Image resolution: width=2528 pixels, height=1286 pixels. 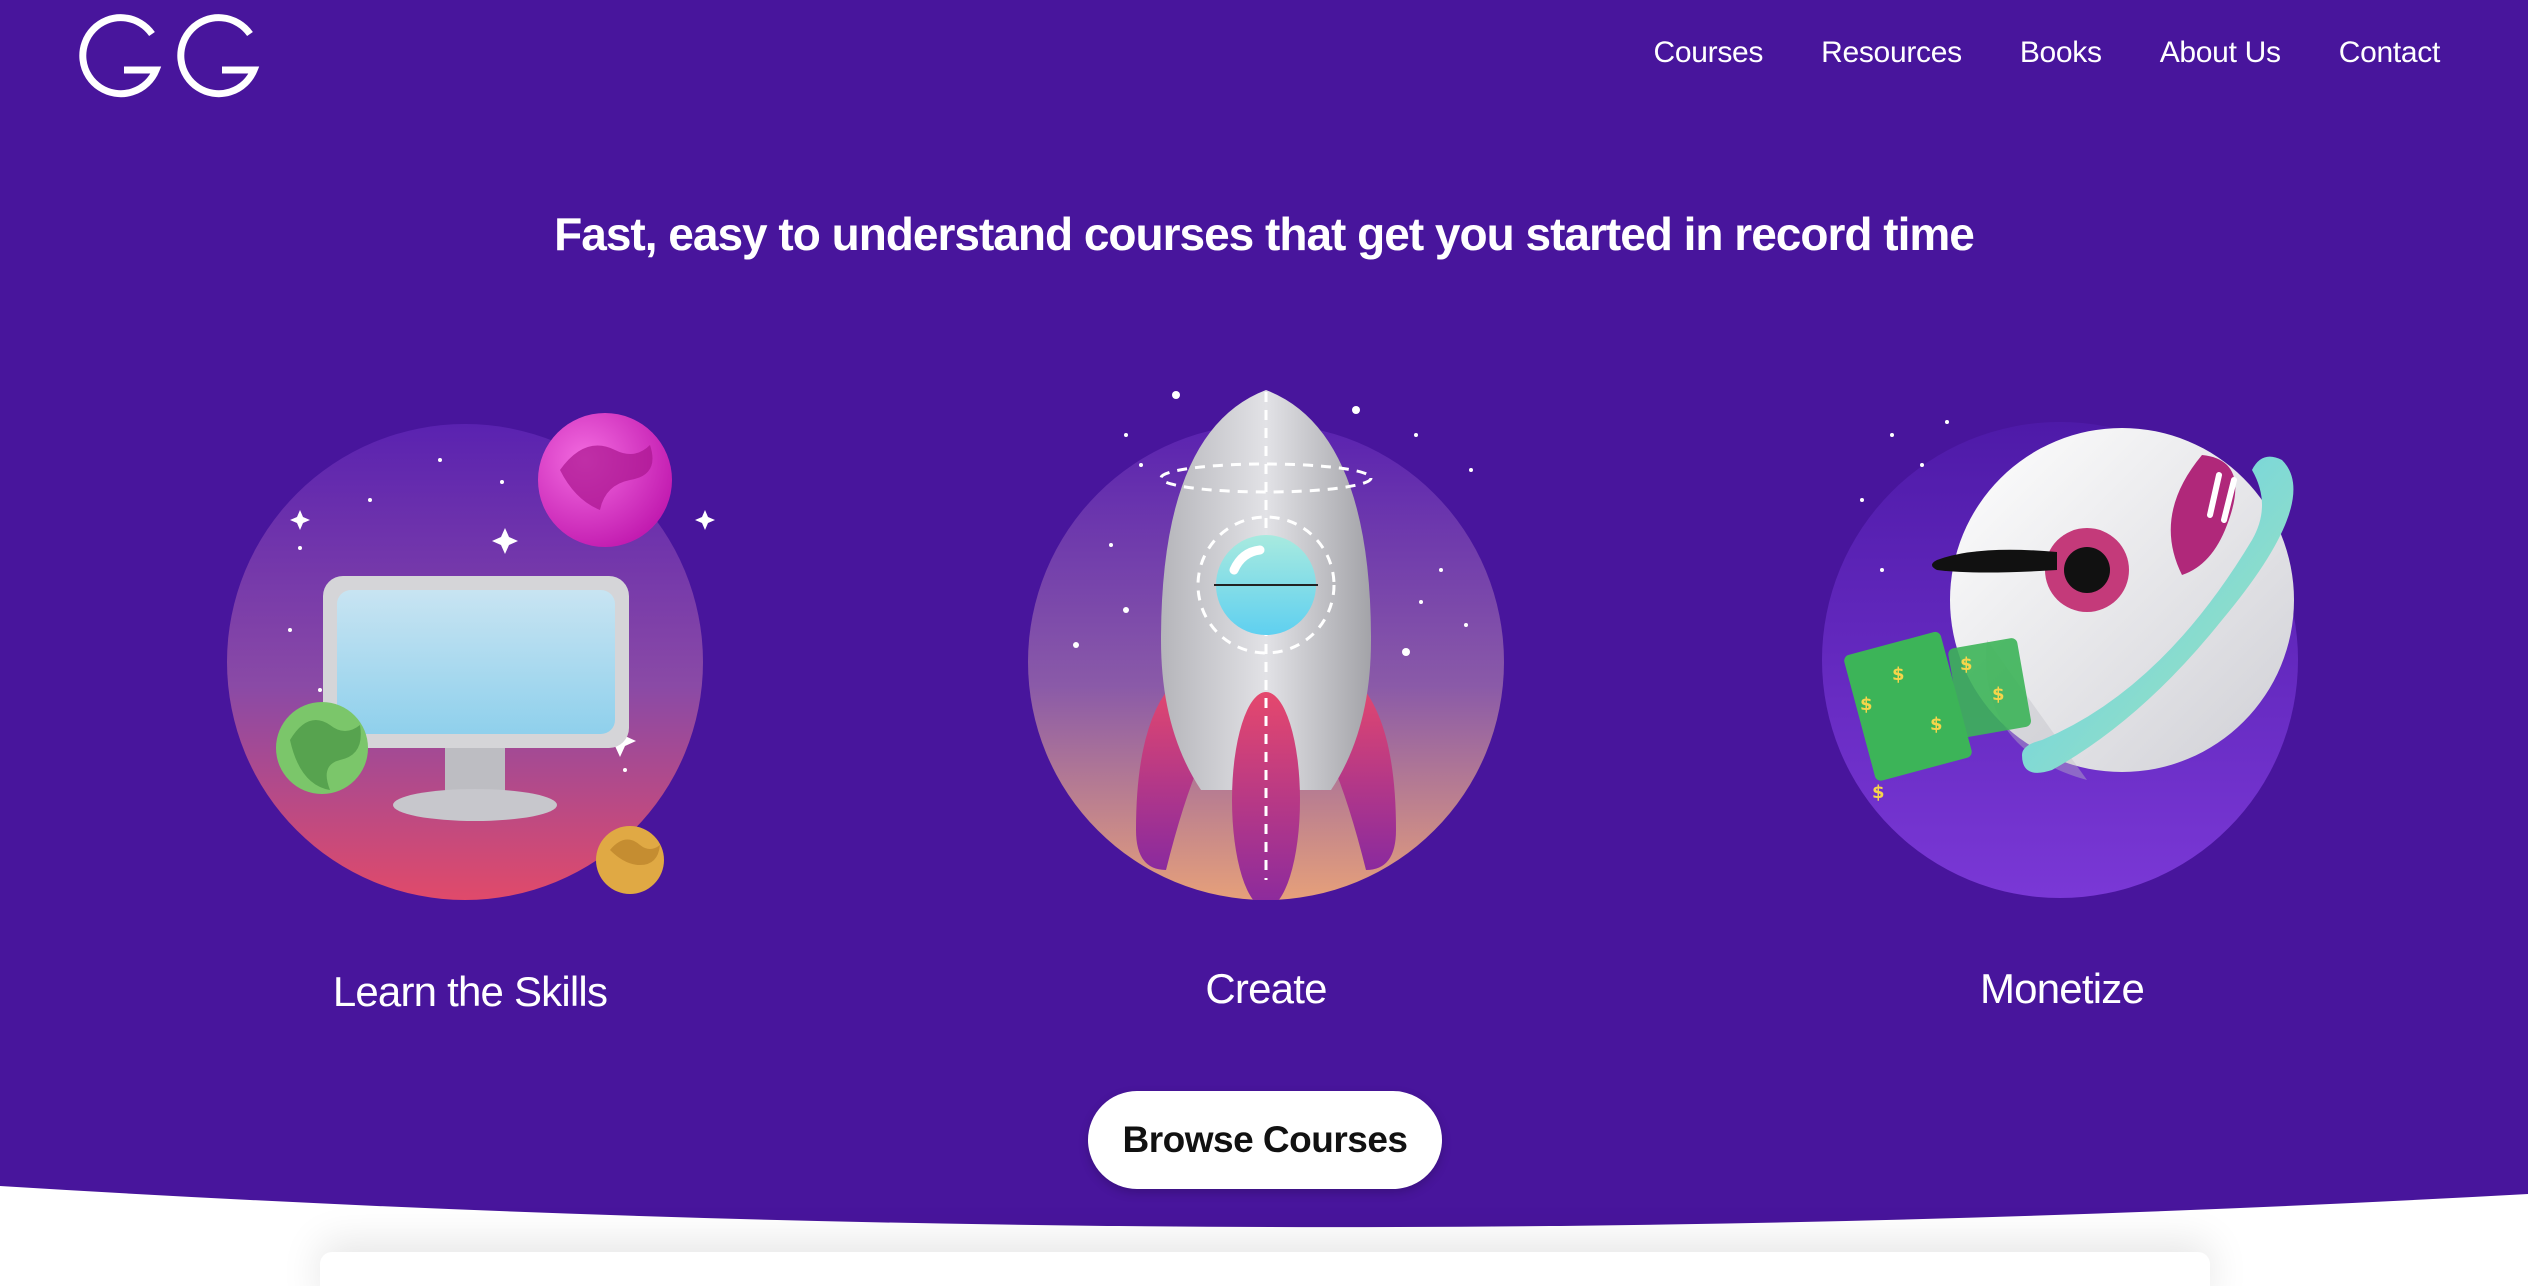 What do you see at coordinates (1265, 1269) in the screenshot?
I see `content-card-edge` at bounding box center [1265, 1269].